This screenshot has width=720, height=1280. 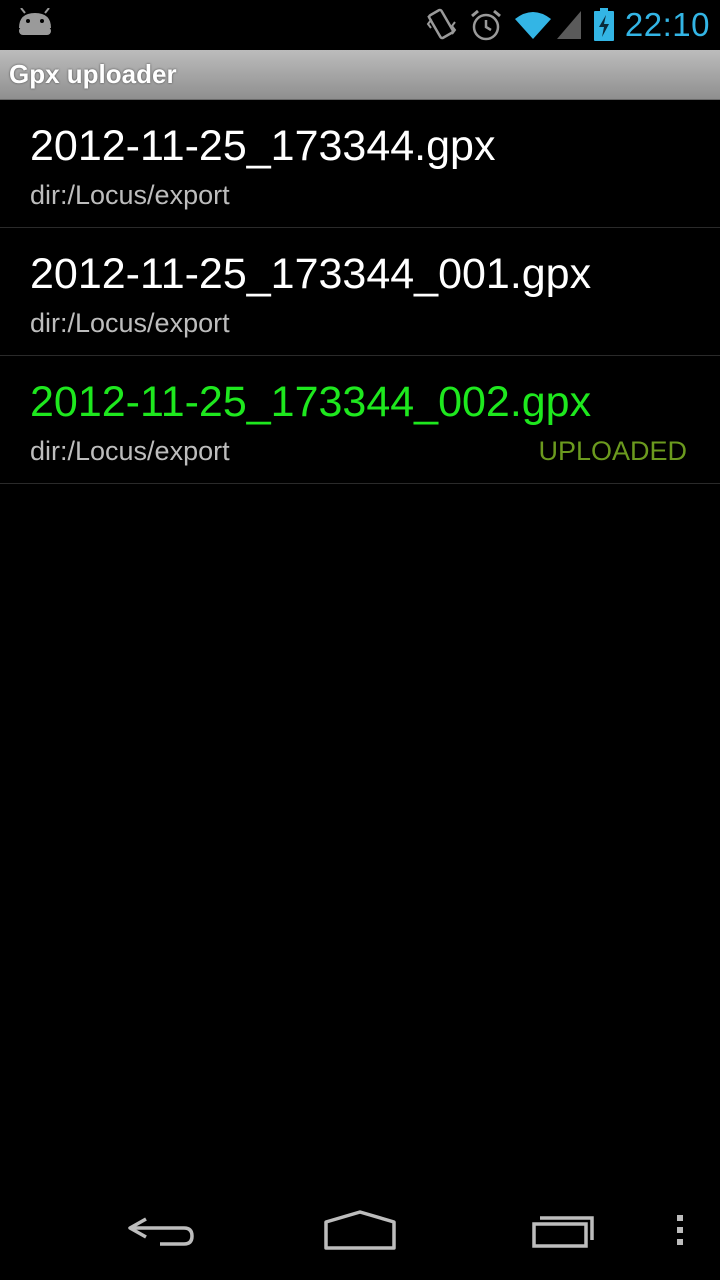 I want to click on back-icon, so click(x=160, y=1232).